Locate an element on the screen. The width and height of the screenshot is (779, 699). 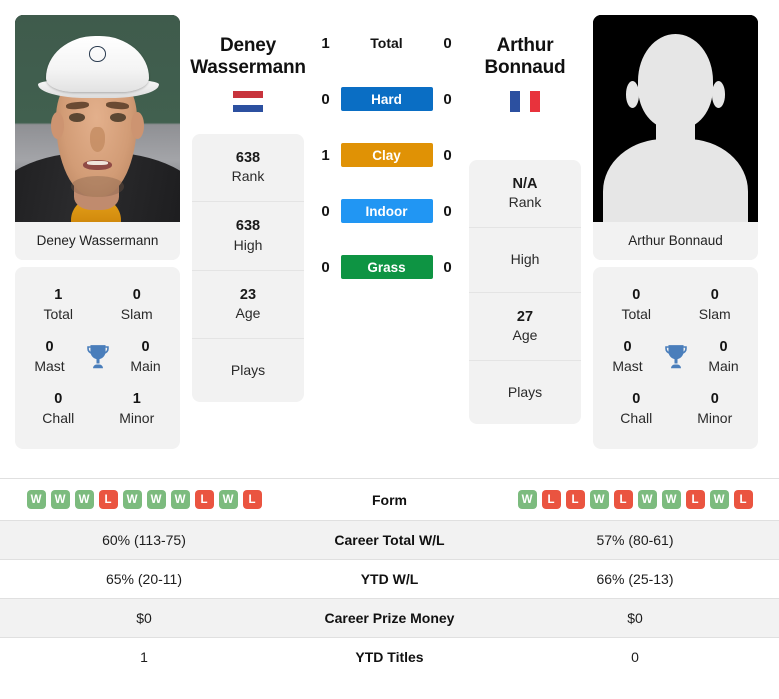
h2h-surface-label-grass: Grass is located at coordinates (386, 267).